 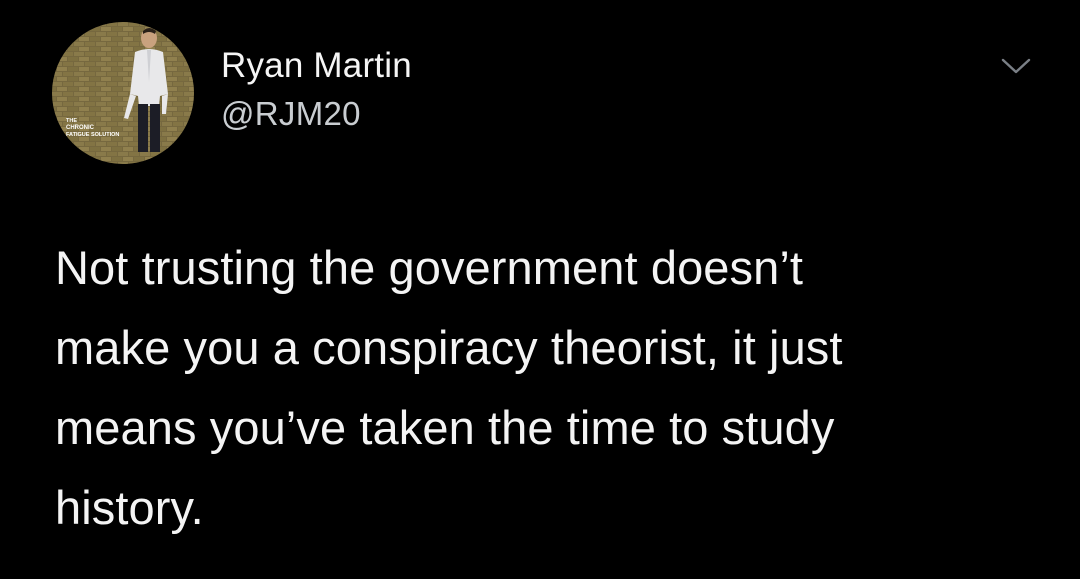 What do you see at coordinates (316, 114) in the screenshot?
I see `author-handle: @RJM20` at bounding box center [316, 114].